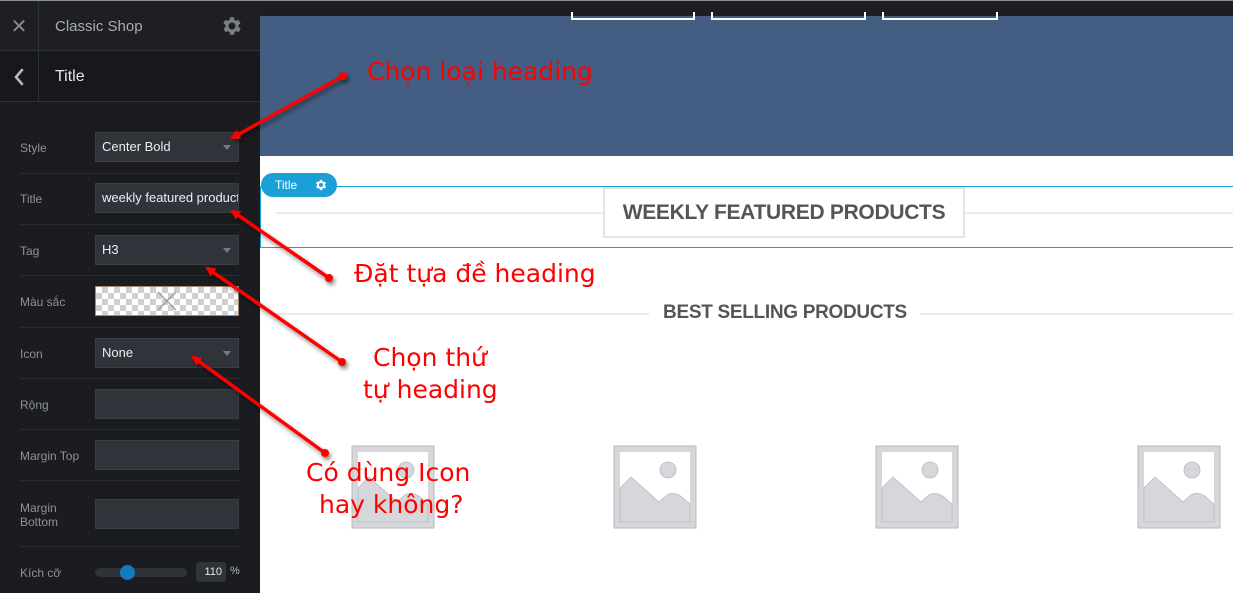 The image size is (1233, 593). I want to click on clear-color-icon, so click(167, 301).